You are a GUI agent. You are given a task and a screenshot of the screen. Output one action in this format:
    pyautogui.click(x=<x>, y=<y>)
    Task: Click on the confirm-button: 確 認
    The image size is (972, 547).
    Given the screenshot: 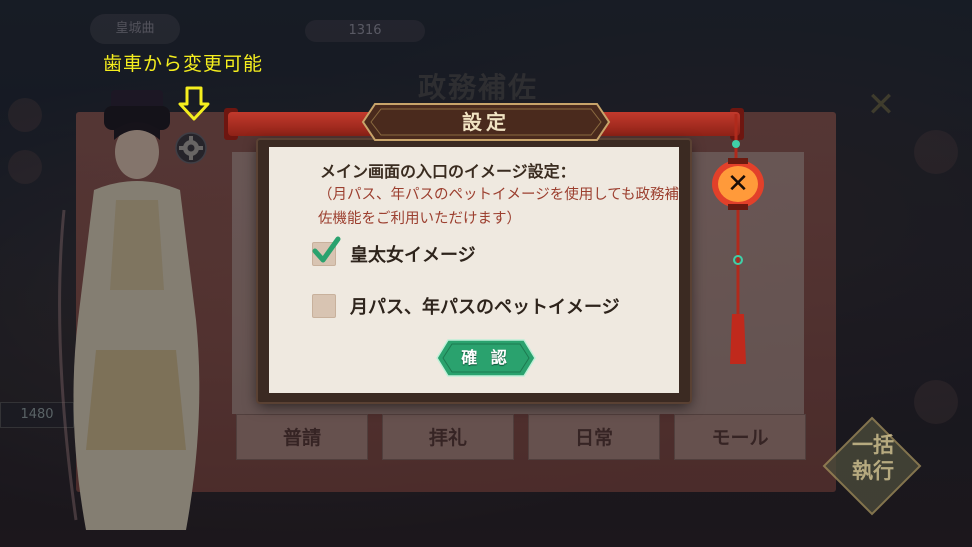 What is the action you would take?
    pyautogui.click(x=486, y=358)
    